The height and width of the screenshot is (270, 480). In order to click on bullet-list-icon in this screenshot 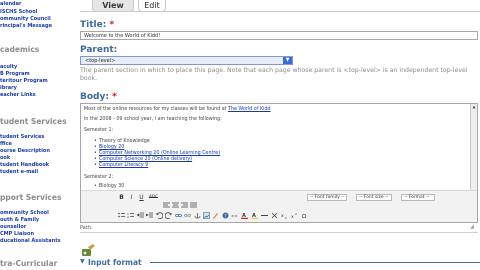, I will do `click(121, 211)`.